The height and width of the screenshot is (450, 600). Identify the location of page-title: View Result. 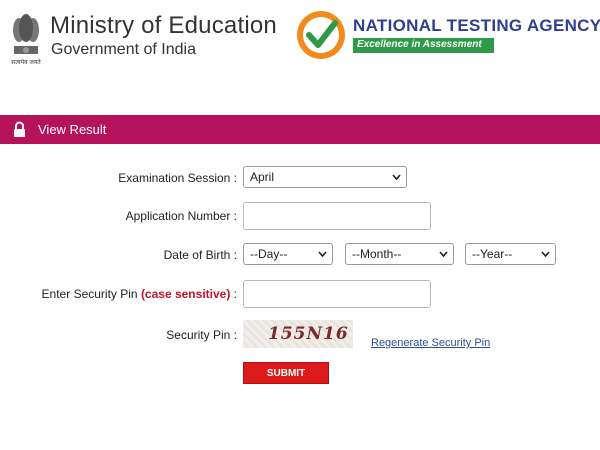
(72, 129).